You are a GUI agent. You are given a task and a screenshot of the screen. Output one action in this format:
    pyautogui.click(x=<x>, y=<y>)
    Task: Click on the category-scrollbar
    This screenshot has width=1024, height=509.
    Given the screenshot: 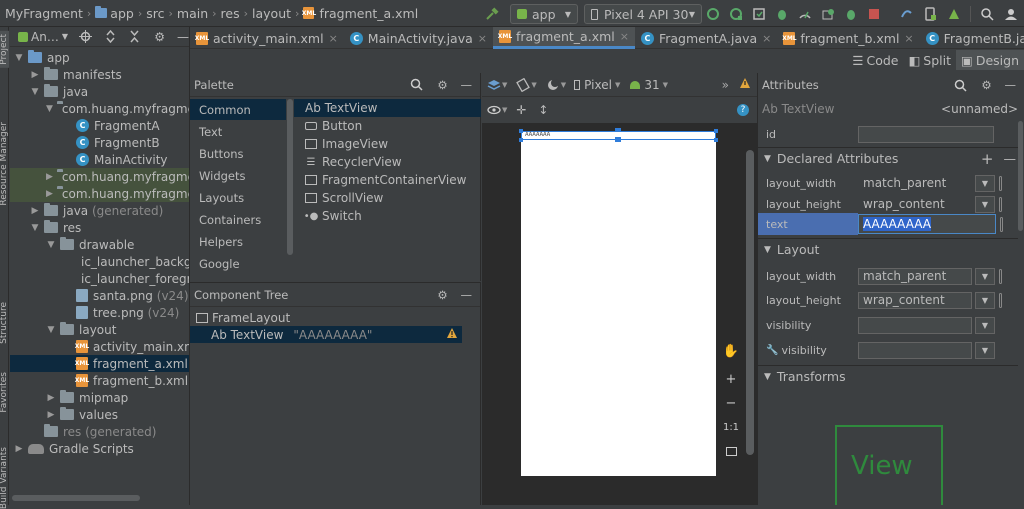 What is the action you would take?
    pyautogui.click(x=290, y=177)
    